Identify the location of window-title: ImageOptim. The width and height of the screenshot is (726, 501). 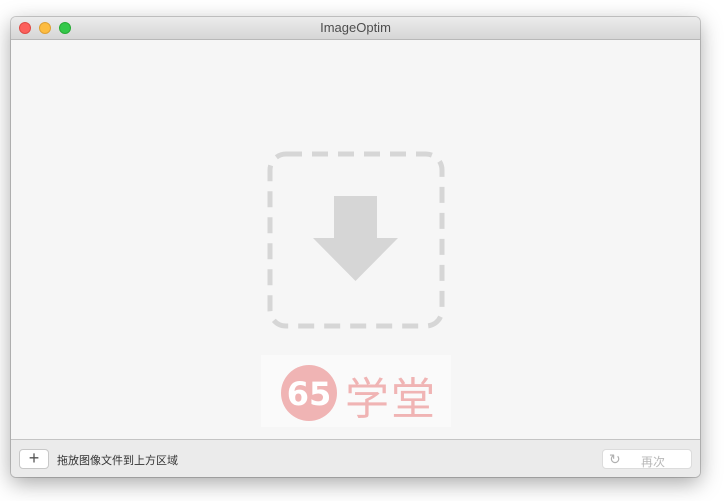
(355, 27).